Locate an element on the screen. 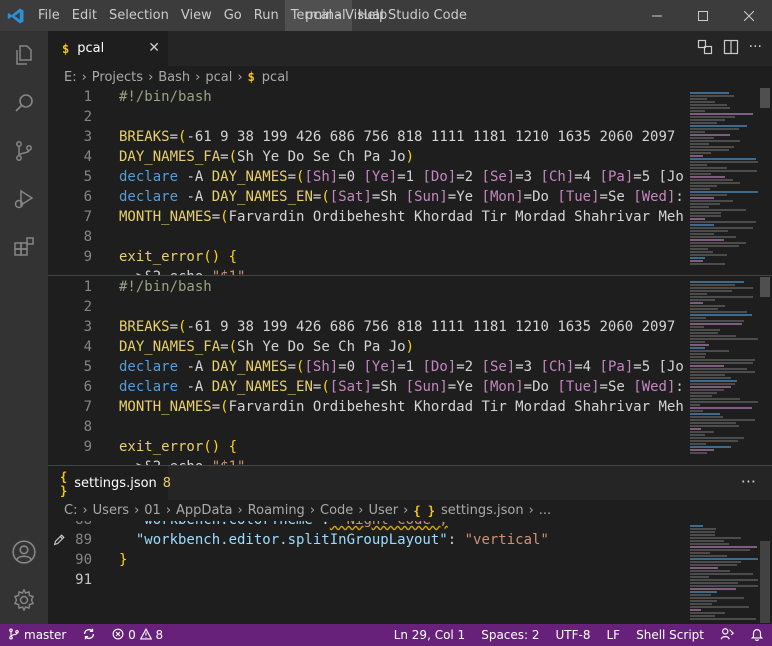  tab-pcal: $ pcal ✕ is located at coordinates (108, 48).